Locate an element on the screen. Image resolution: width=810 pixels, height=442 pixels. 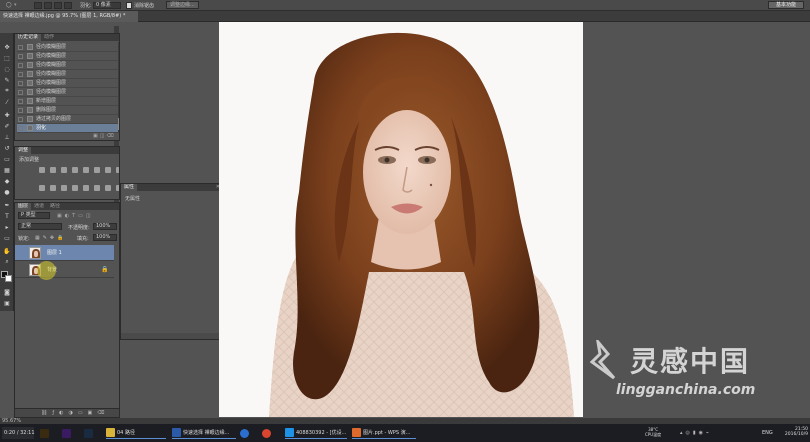
lasso-tool-icon: ◌ is located at coordinates (7, 69).